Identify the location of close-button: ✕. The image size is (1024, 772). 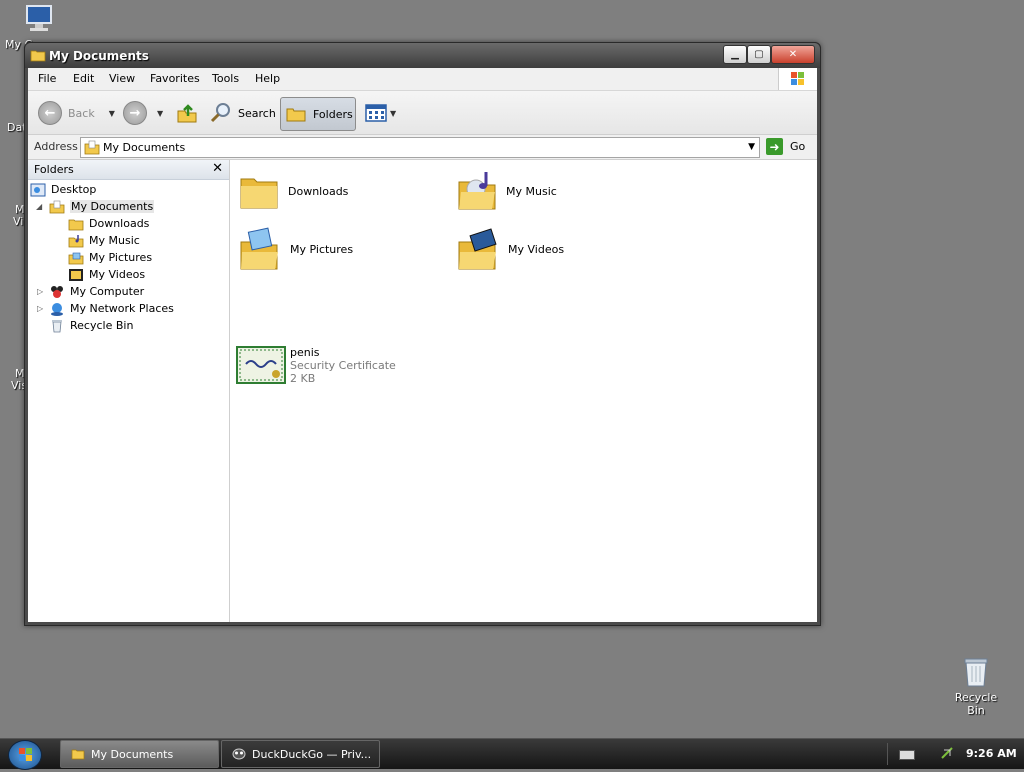
(793, 54).